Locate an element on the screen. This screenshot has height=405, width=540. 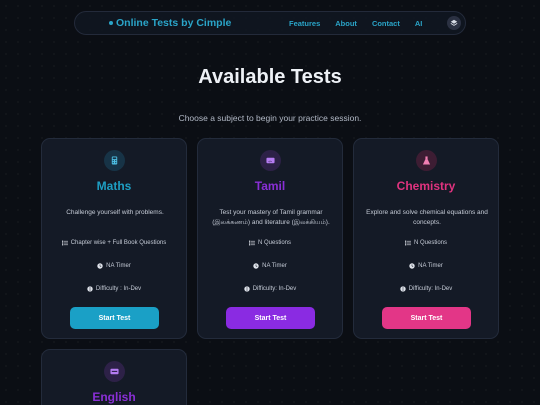
feature-questions: Chapter wise + Full Book Questions is located at coordinates (114, 243).